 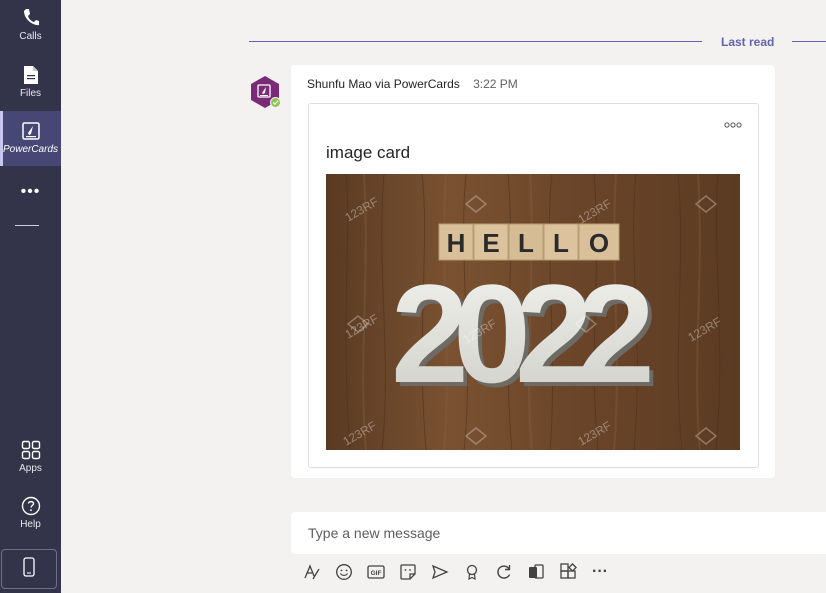 I want to click on rail-divider, so click(x=27, y=225).